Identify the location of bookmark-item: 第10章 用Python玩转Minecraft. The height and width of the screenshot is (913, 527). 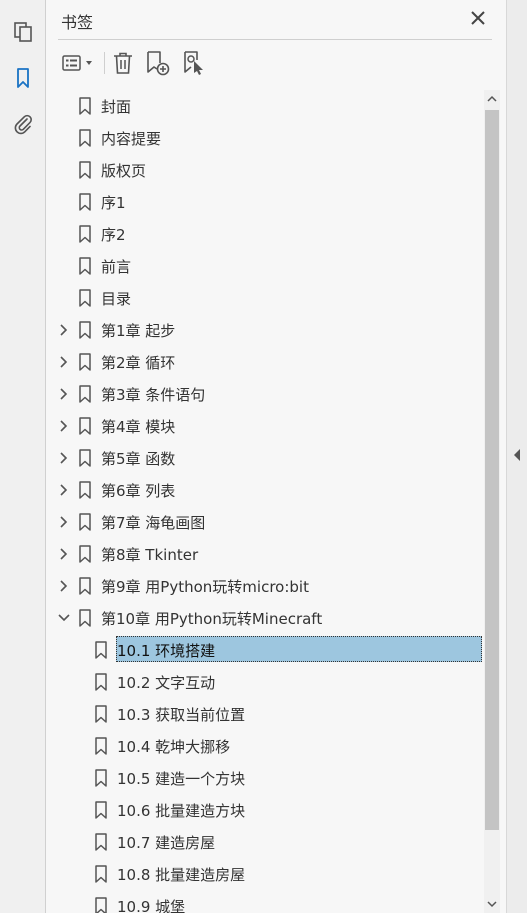
(265, 618).